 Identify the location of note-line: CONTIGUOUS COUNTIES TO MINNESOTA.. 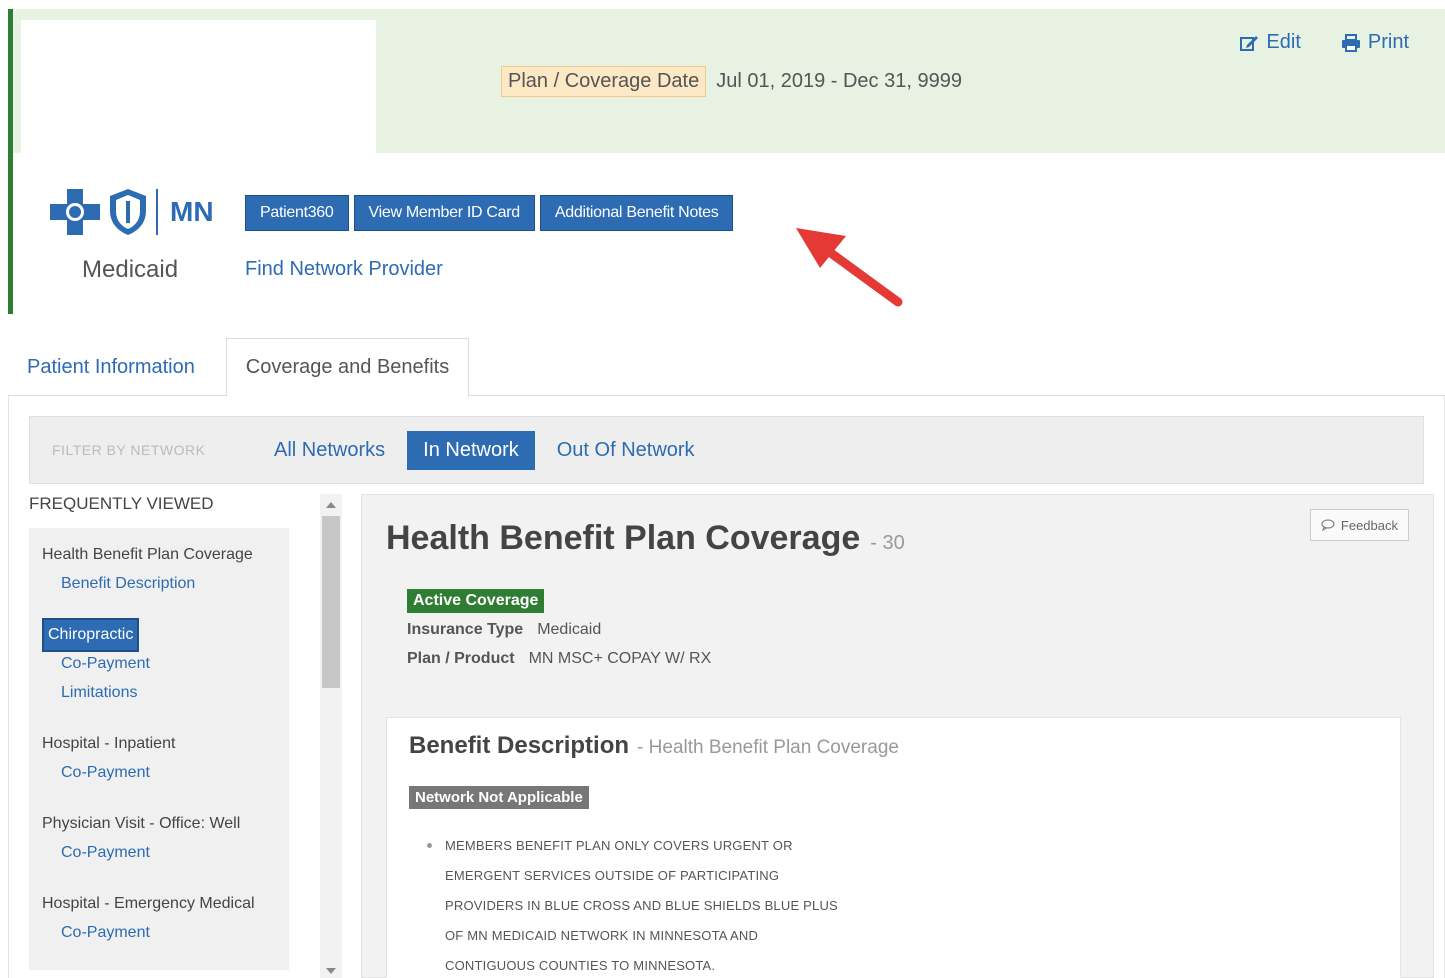
(580, 965).